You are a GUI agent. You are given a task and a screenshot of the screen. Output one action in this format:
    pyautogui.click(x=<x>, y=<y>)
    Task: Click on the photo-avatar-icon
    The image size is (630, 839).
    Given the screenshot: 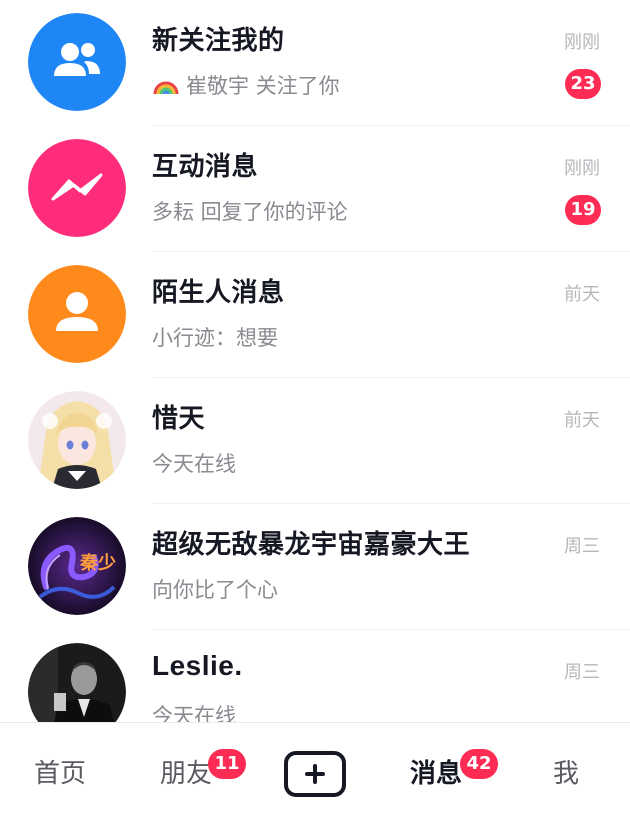 What is the action you would take?
    pyautogui.click(x=77, y=682)
    